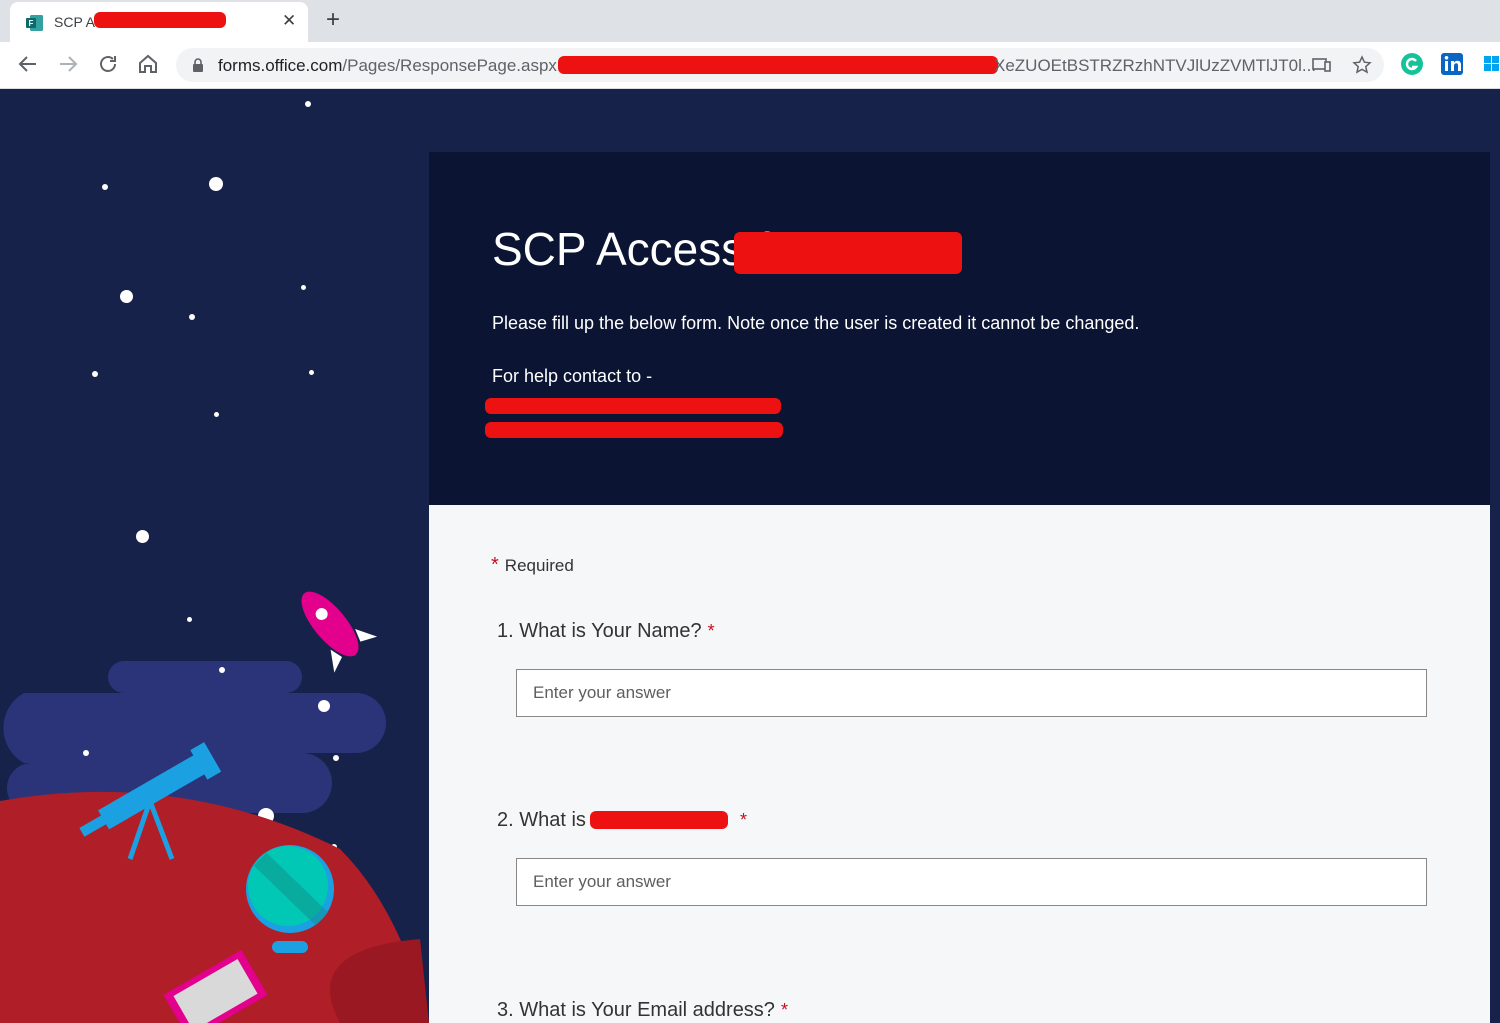 The width and height of the screenshot is (1500, 1023). Describe the element at coordinates (971, 693) in the screenshot. I see `name-input` at that location.